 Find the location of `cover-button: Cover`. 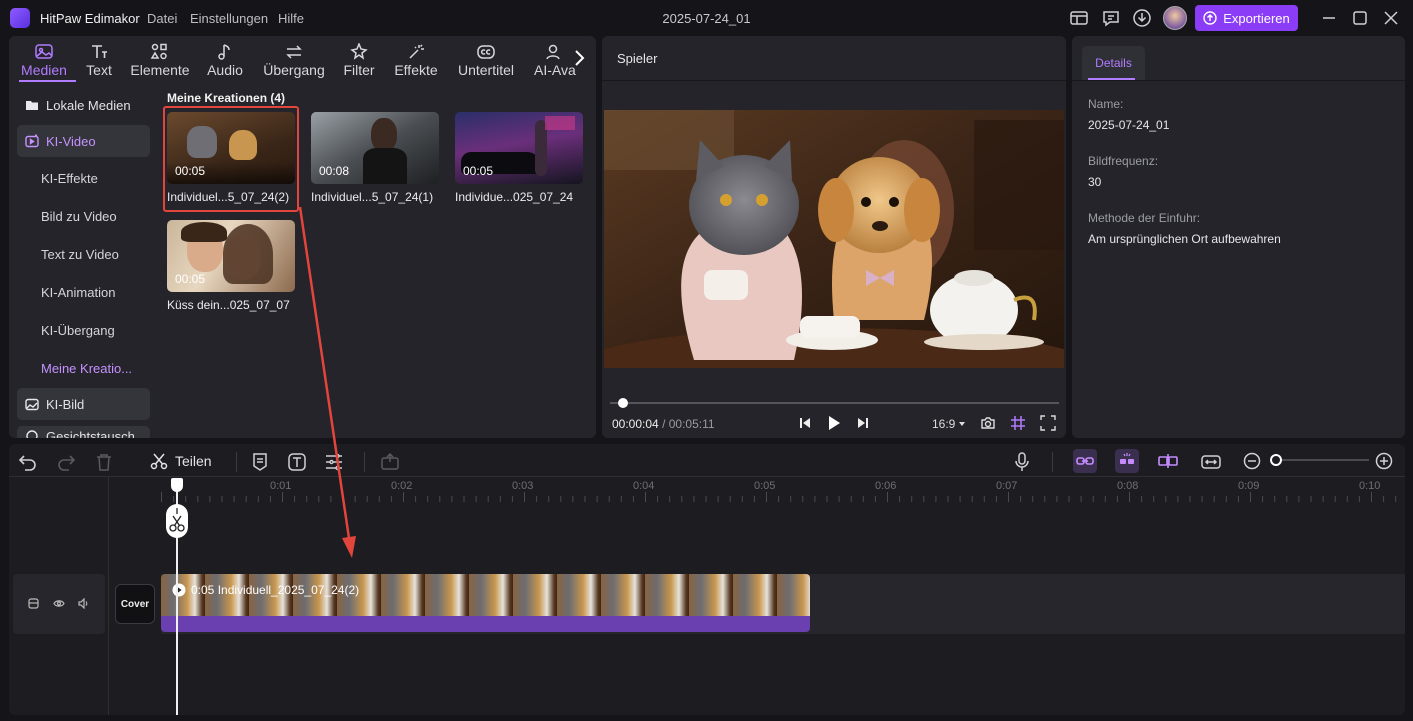

cover-button: Cover is located at coordinates (135, 604).